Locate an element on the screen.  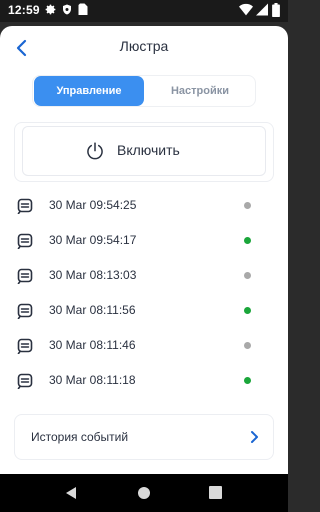
nav-recents-button is located at coordinates (215, 495).